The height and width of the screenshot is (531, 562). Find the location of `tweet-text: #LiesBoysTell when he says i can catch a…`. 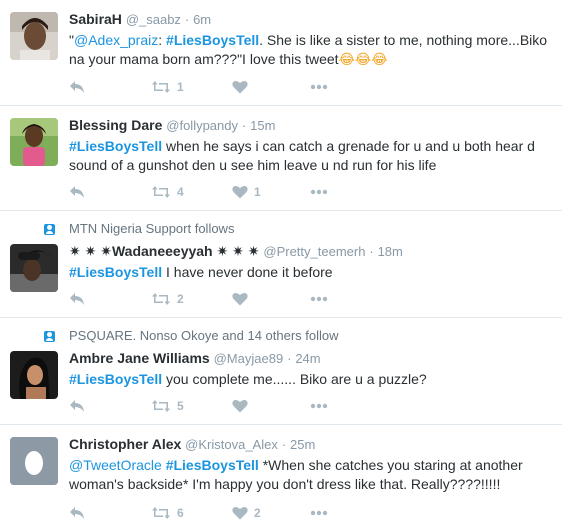

tweet-text: #LiesBoysTell when he says i can catch a… is located at coordinates (302, 155).